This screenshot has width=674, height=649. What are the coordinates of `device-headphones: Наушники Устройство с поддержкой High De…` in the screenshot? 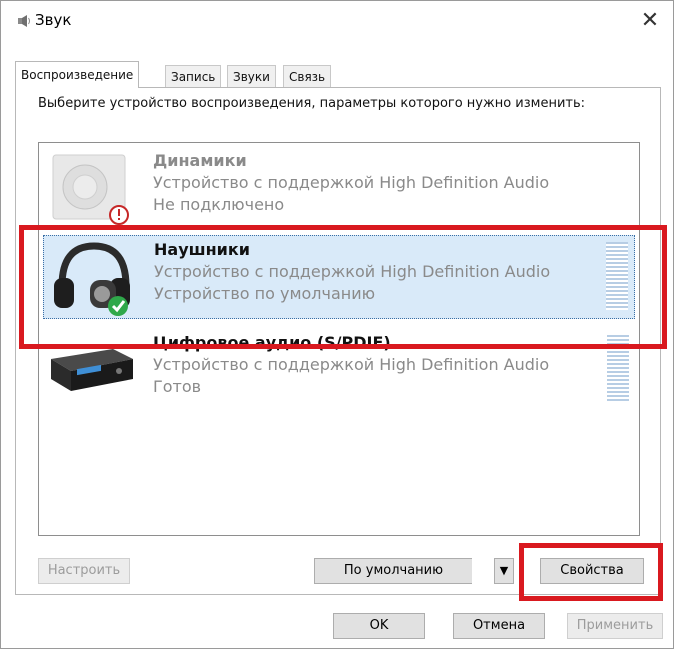 It's located at (339, 277).